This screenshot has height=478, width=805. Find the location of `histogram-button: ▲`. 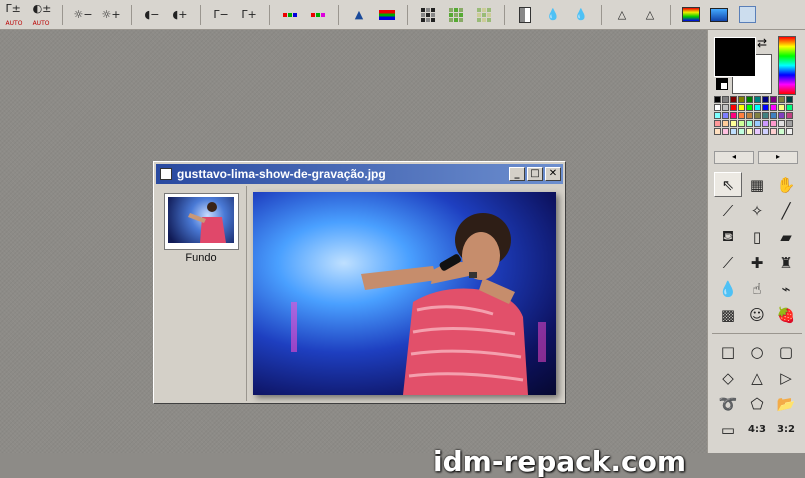

histogram-button: ▲ is located at coordinates (359, 15).